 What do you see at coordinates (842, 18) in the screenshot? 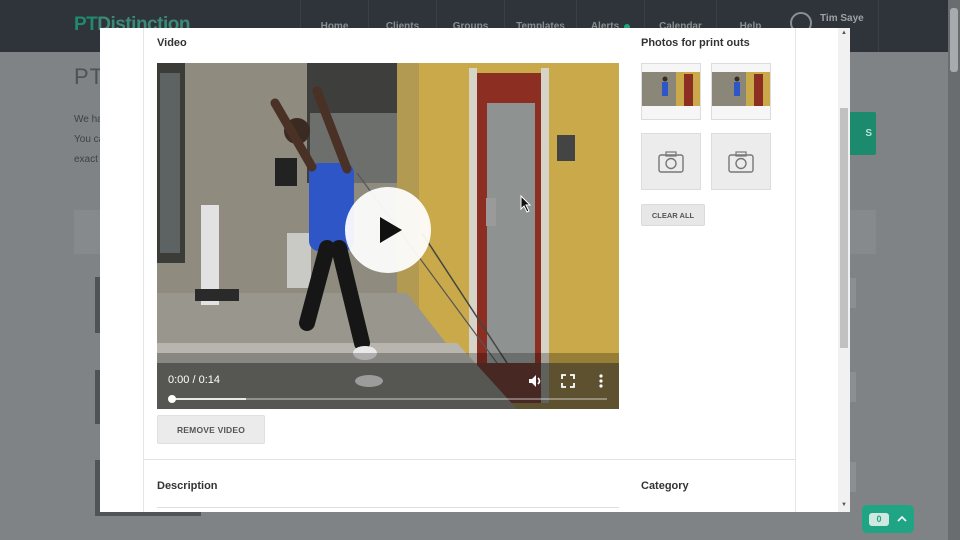
I see `user-name: Tim Saye` at bounding box center [842, 18].